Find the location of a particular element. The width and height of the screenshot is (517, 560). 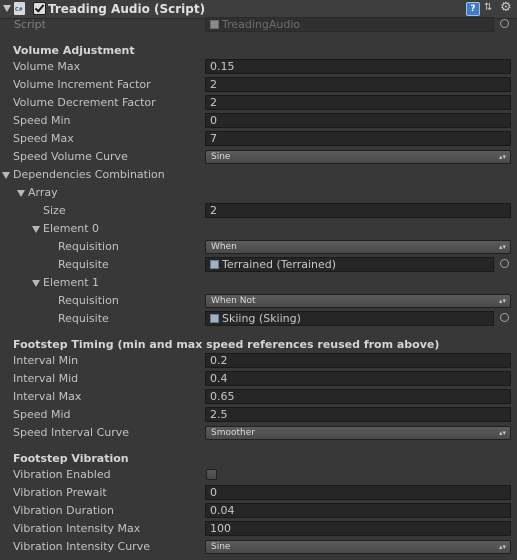

vibration-intensity-curve-value: Sine is located at coordinates (221, 547).